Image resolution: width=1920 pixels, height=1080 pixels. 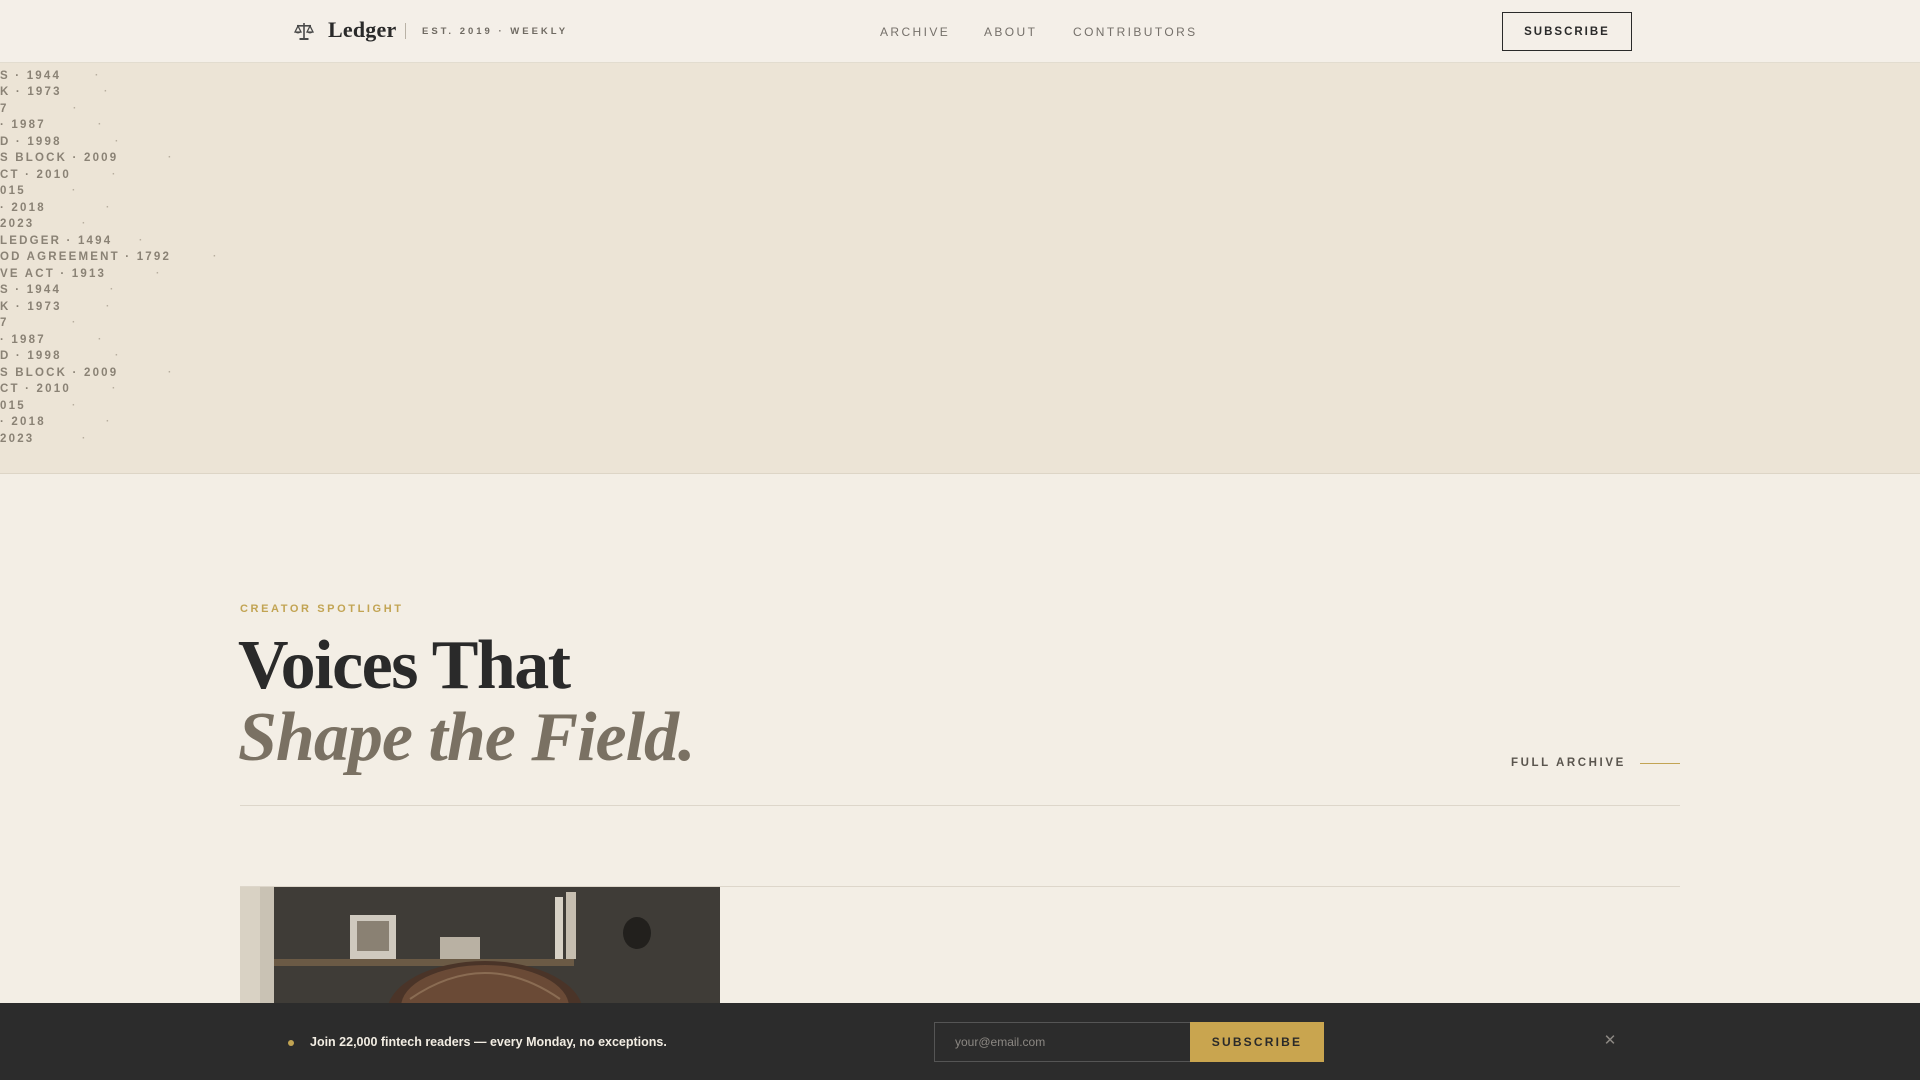 I want to click on ticker-line: OD AGREEMENT · 1792 ·, so click(x=130, y=259).